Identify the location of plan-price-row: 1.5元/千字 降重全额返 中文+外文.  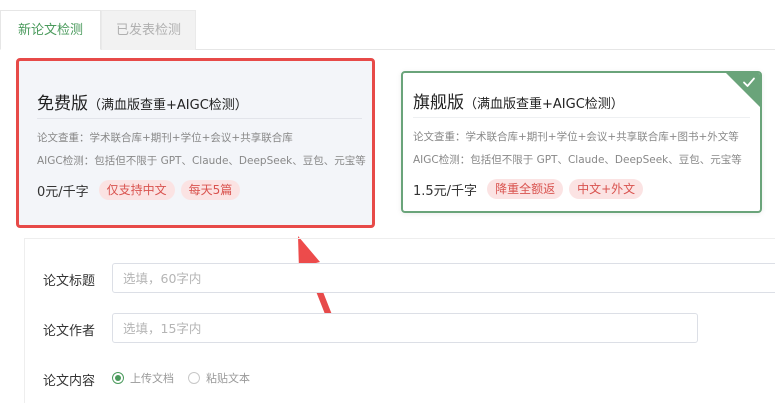
(531, 189).